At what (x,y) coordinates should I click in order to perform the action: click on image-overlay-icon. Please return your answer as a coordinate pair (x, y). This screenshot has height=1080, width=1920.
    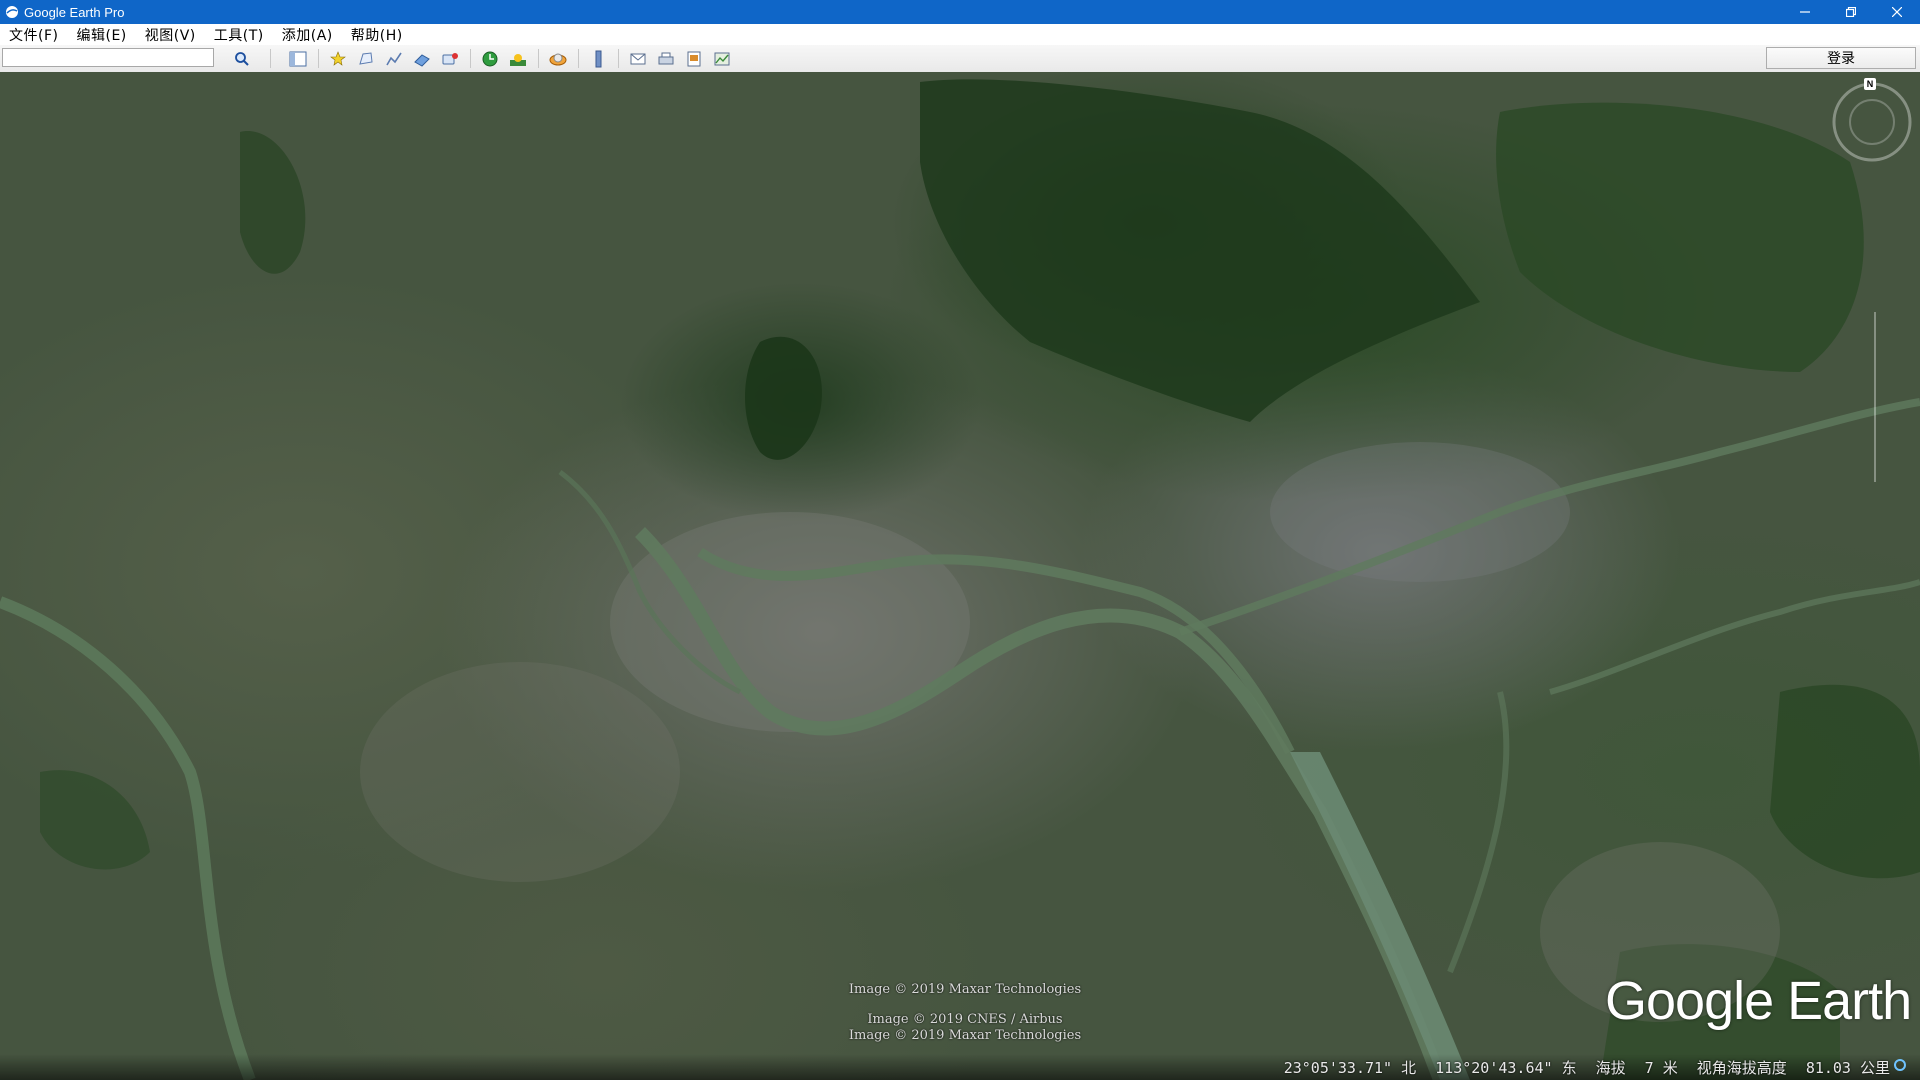
    Looking at the image, I should click on (422, 60).